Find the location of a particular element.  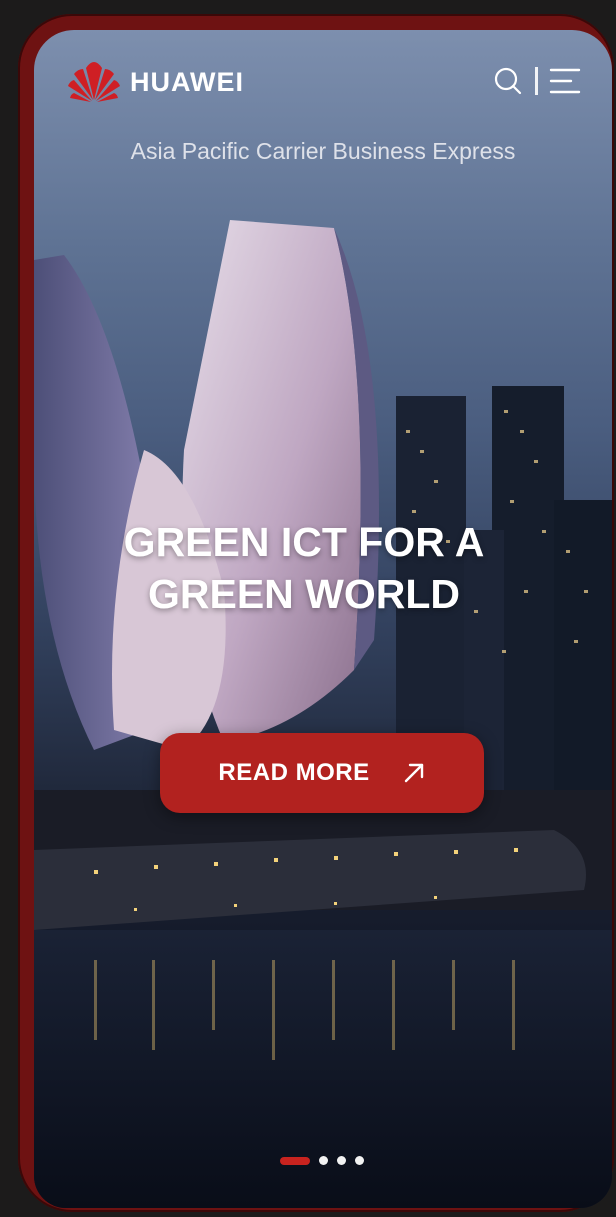

hero-headline: GREEN ICT FOR A GREEN WORLD is located at coordinates (304, 568).